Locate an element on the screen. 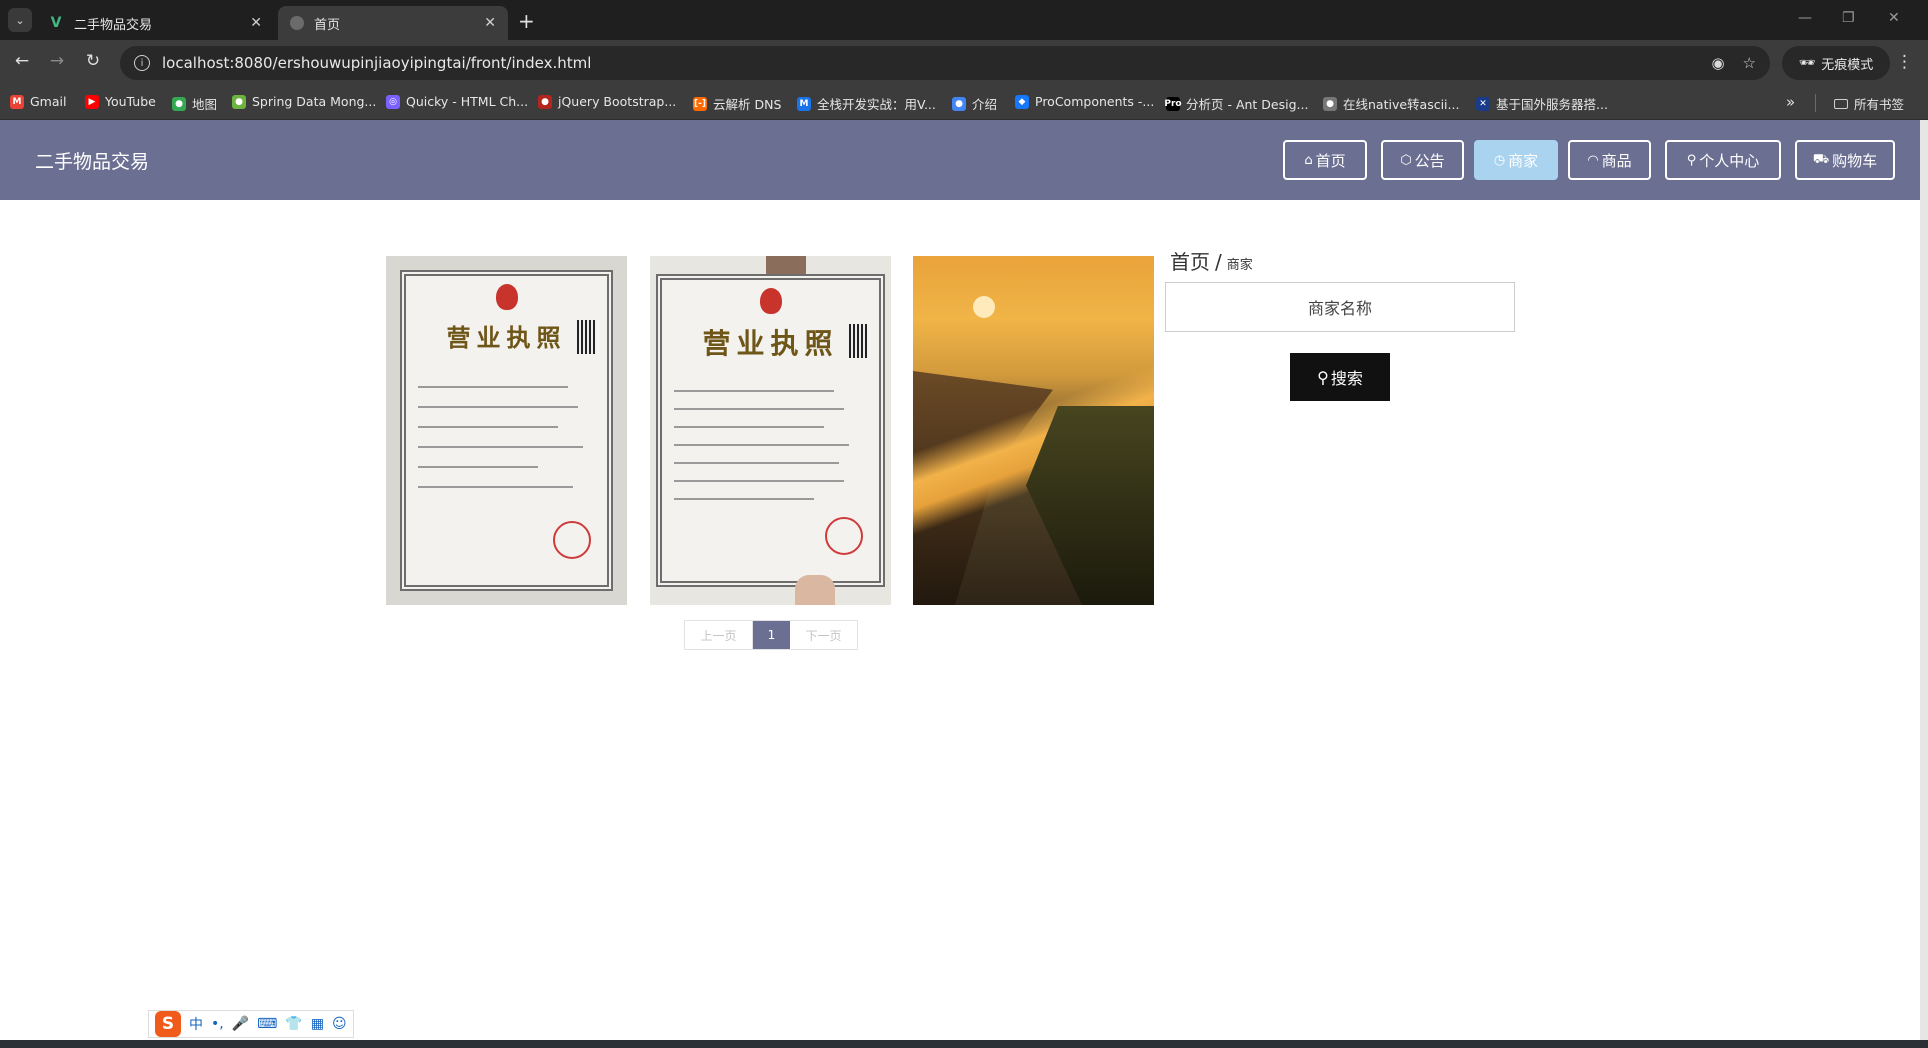 The height and width of the screenshot is (1048, 1928). all-bookmarks-label: 所有书签 is located at coordinates (1879, 104).